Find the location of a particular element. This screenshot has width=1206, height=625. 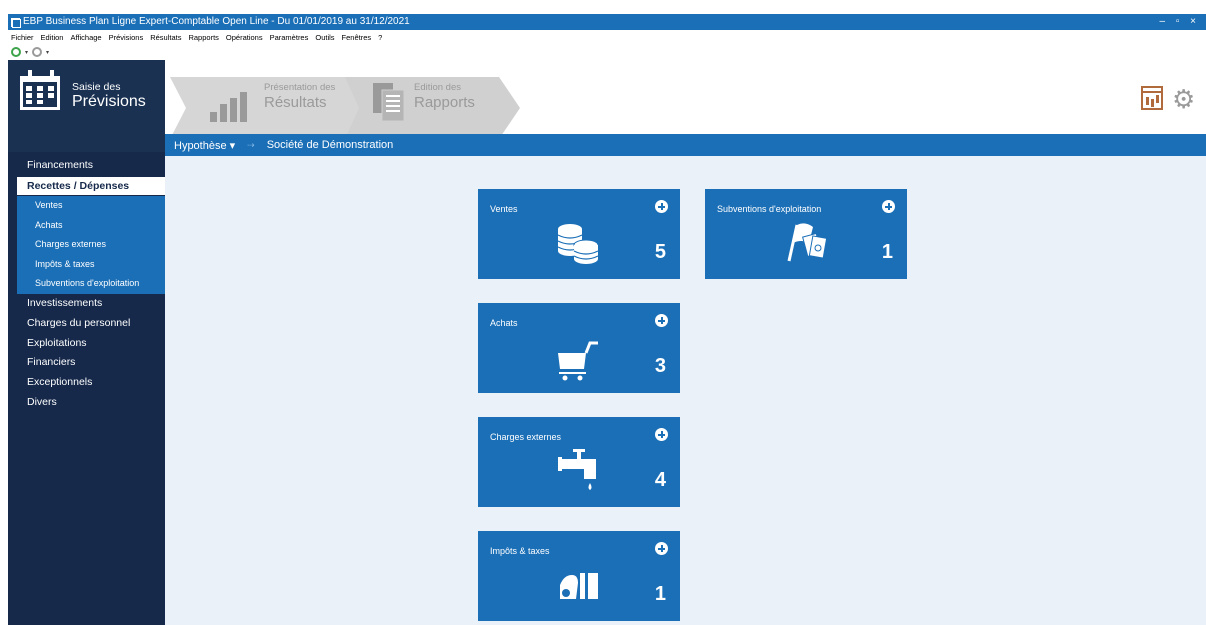

menu-fenetres: Fenêtres is located at coordinates (357, 37).